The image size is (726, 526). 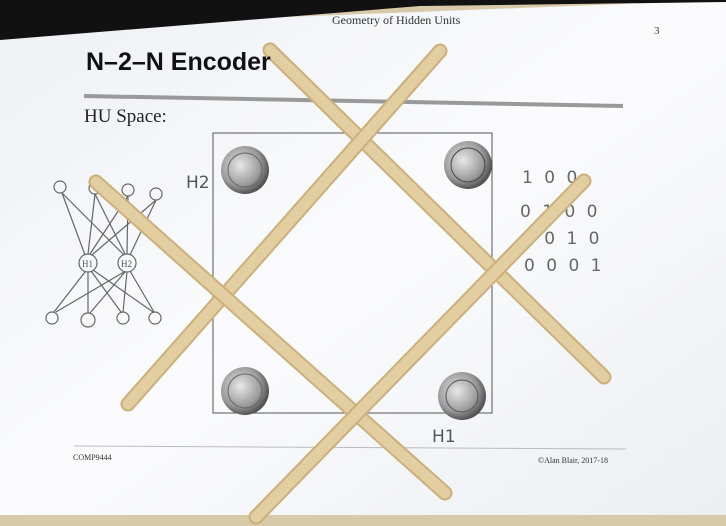 What do you see at coordinates (198, 183) in the screenshot?
I see `axis-label-h2: H2` at bounding box center [198, 183].